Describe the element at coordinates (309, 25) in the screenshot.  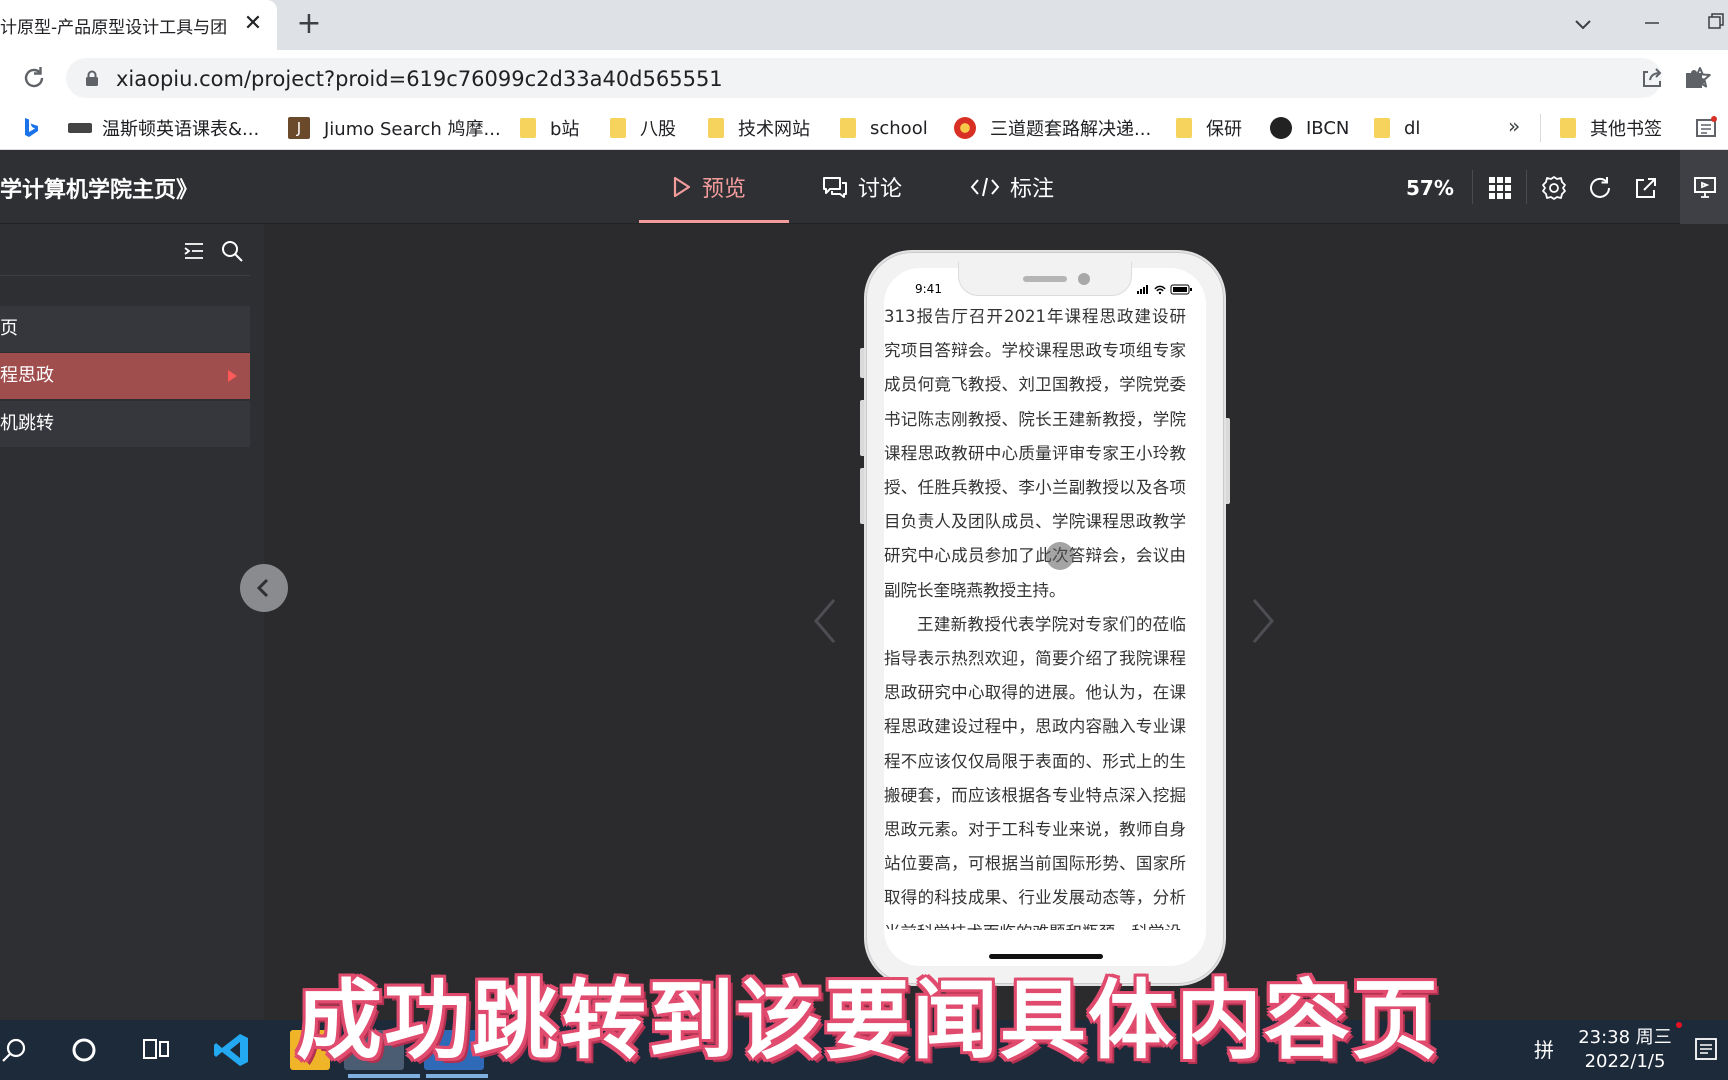
I see `new-tab-button: +` at that location.